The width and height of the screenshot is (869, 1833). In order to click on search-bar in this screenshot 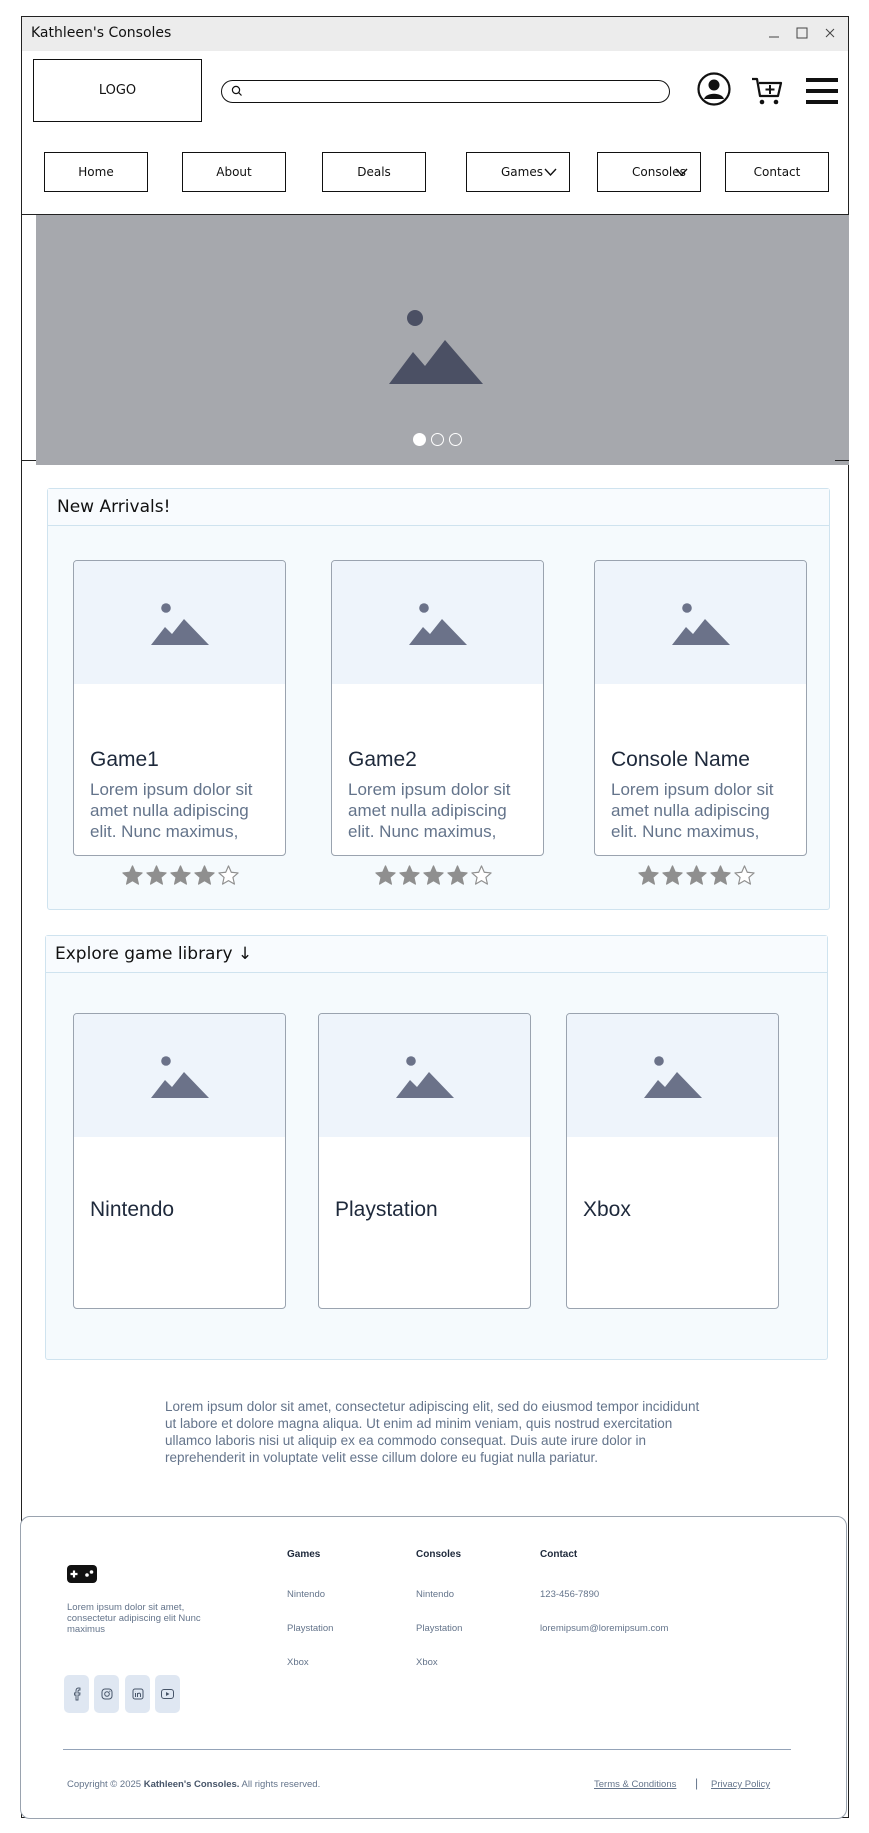, I will do `click(445, 91)`.